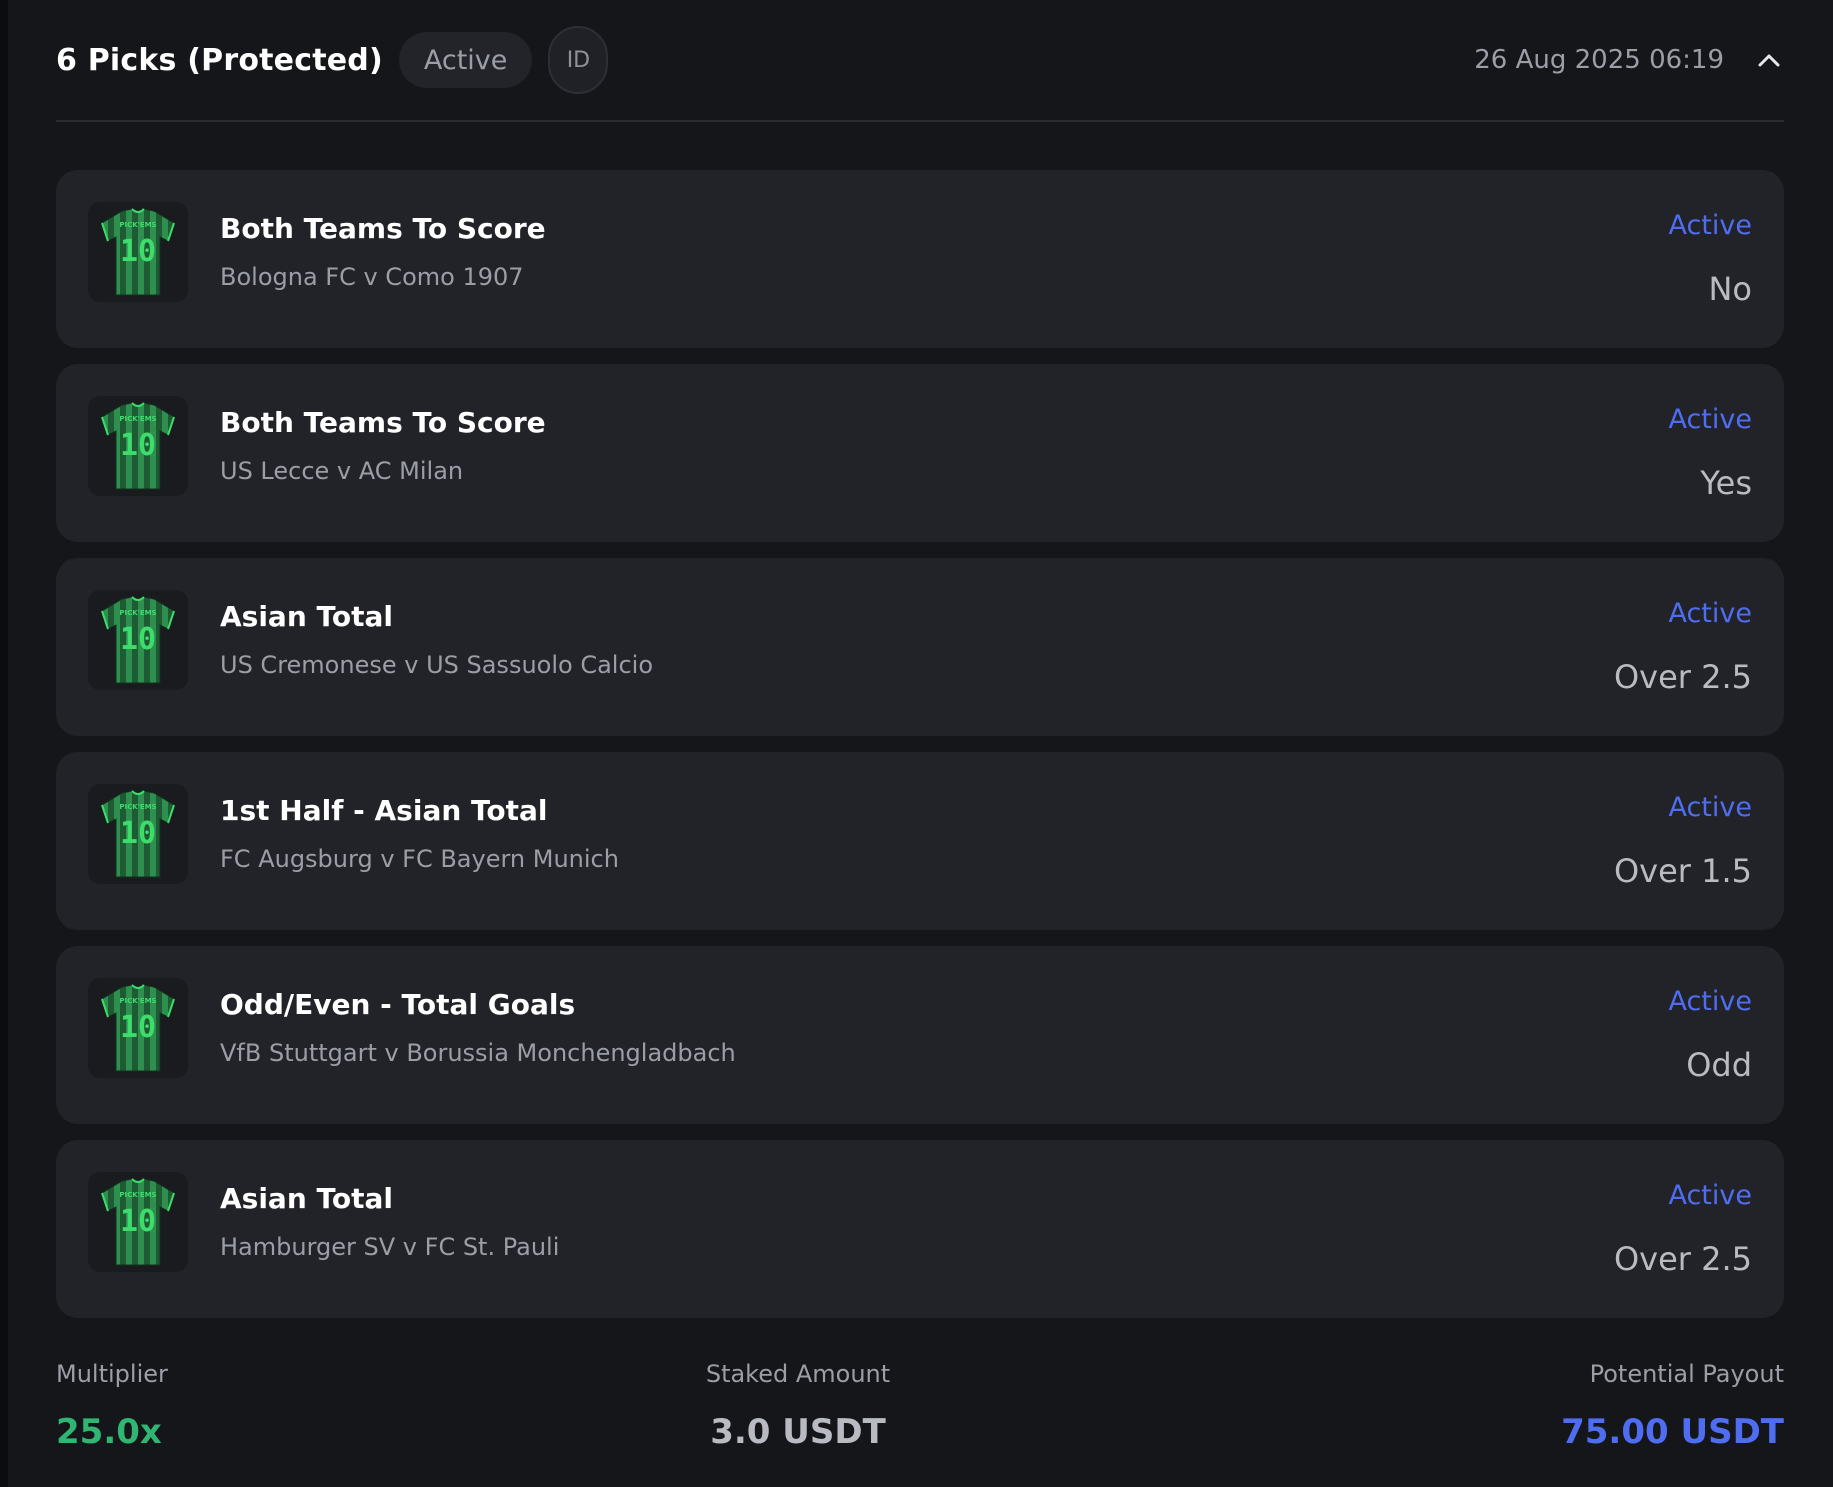 This screenshot has height=1487, width=1833. Describe the element at coordinates (1682, 871) in the screenshot. I see `pick-selection: Over 1.5` at that location.